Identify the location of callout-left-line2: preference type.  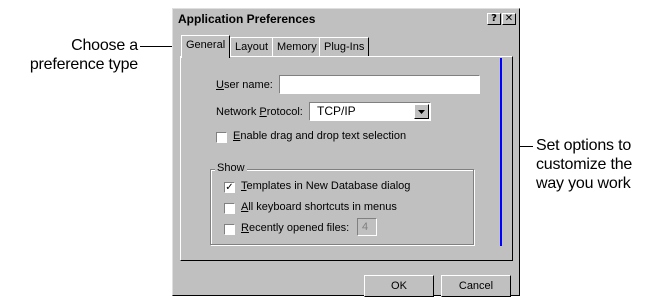
(83, 64).